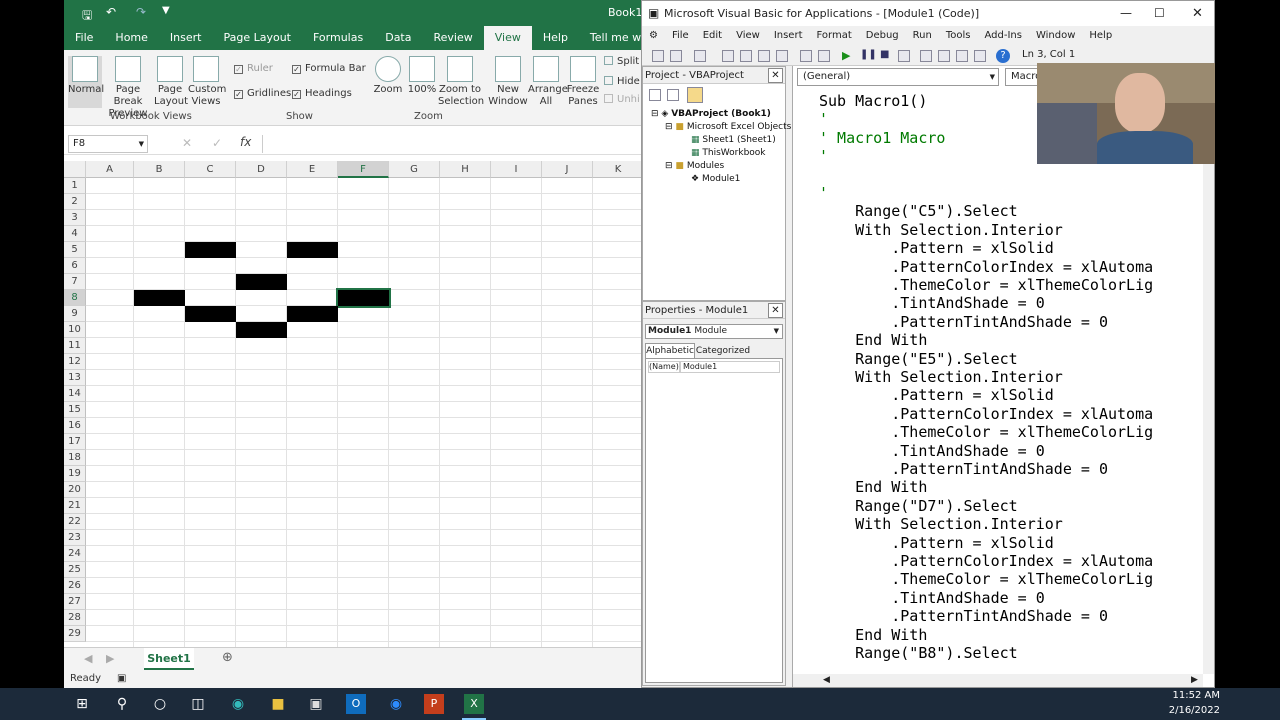  Describe the element at coordinates (75, 378) in the screenshot. I see `row-header-13: 13` at that location.